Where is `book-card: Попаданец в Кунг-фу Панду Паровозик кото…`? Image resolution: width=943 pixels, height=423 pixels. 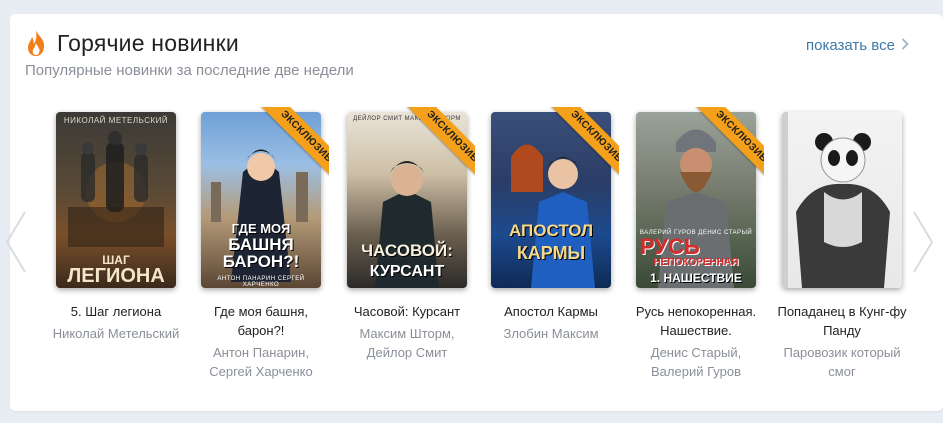 book-card: Попаданец в Кунг-фу Панду Паровозик кото… is located at coordinates (842, 246).